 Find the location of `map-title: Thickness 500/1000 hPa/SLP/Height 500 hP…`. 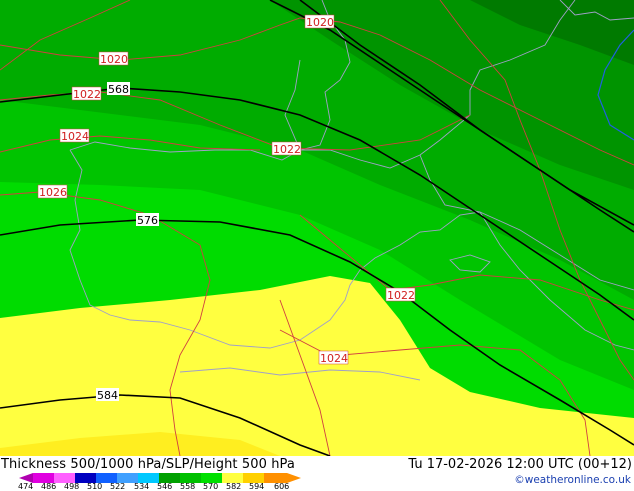

map-title: Thickness 500/1000 hPa/SLP/Height 500 hP… is located at coordinates (148, 464).